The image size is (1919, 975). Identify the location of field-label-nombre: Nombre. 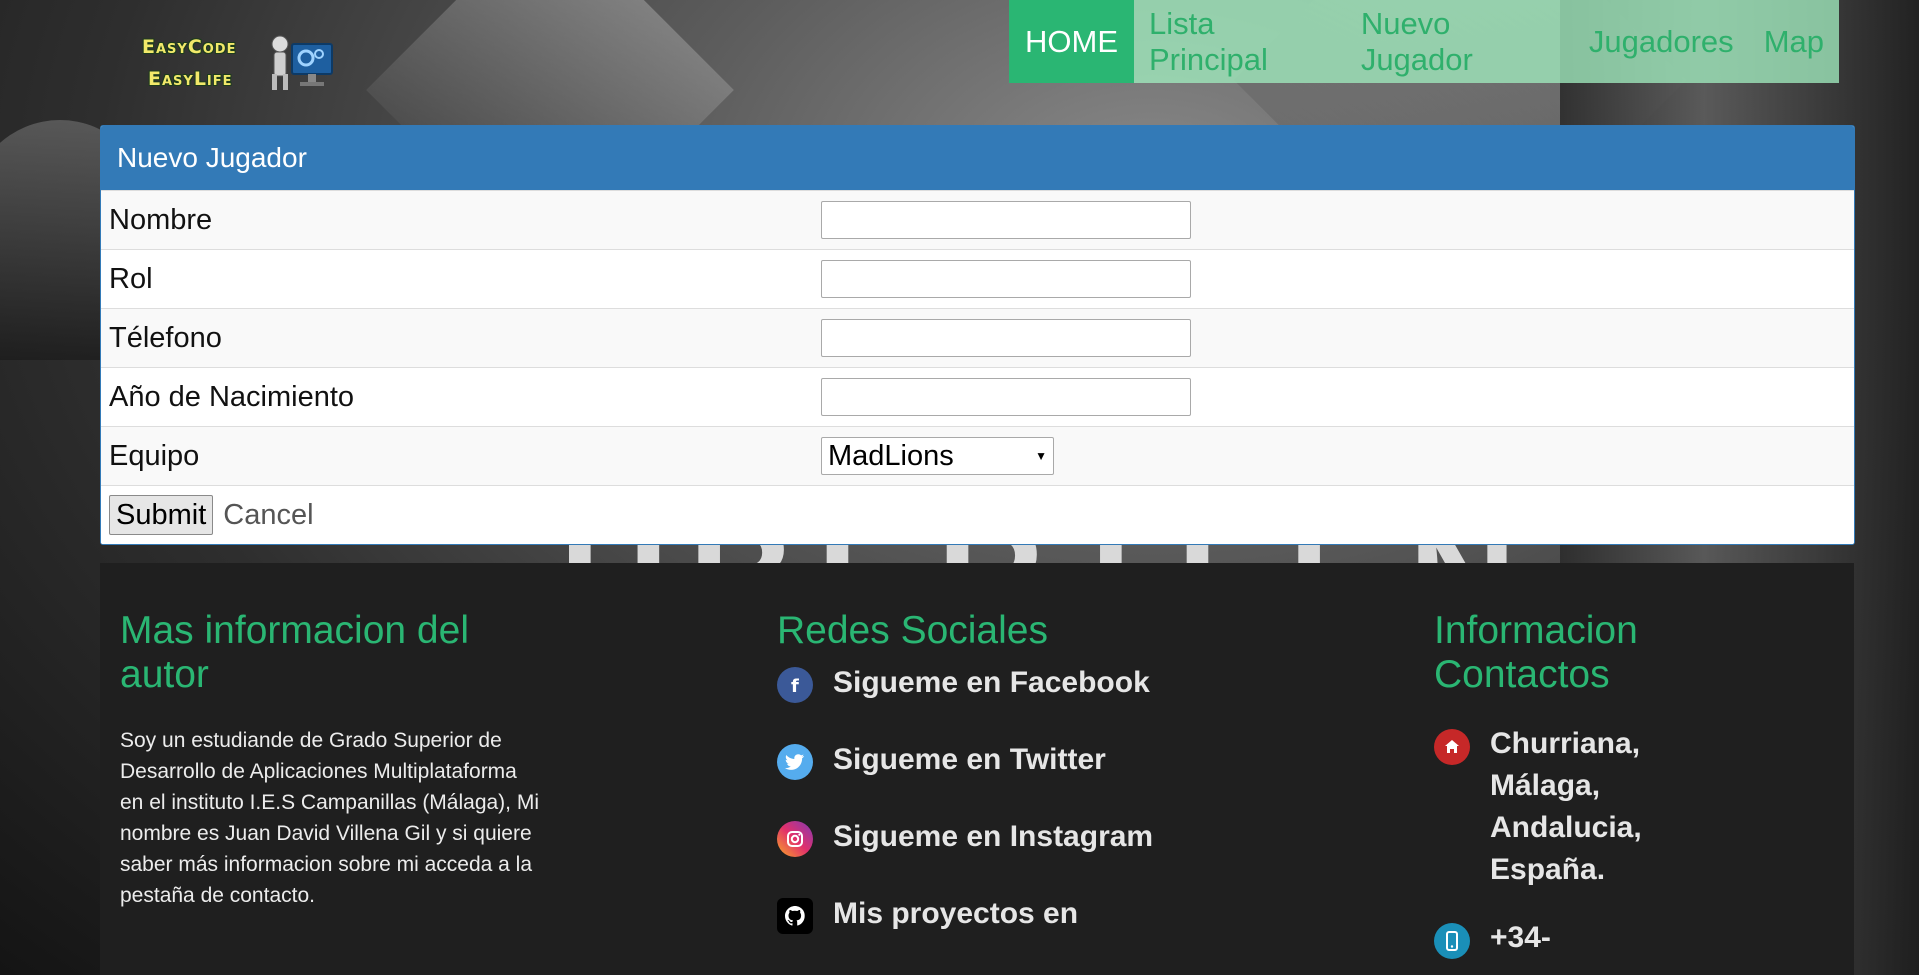
(161, 219).